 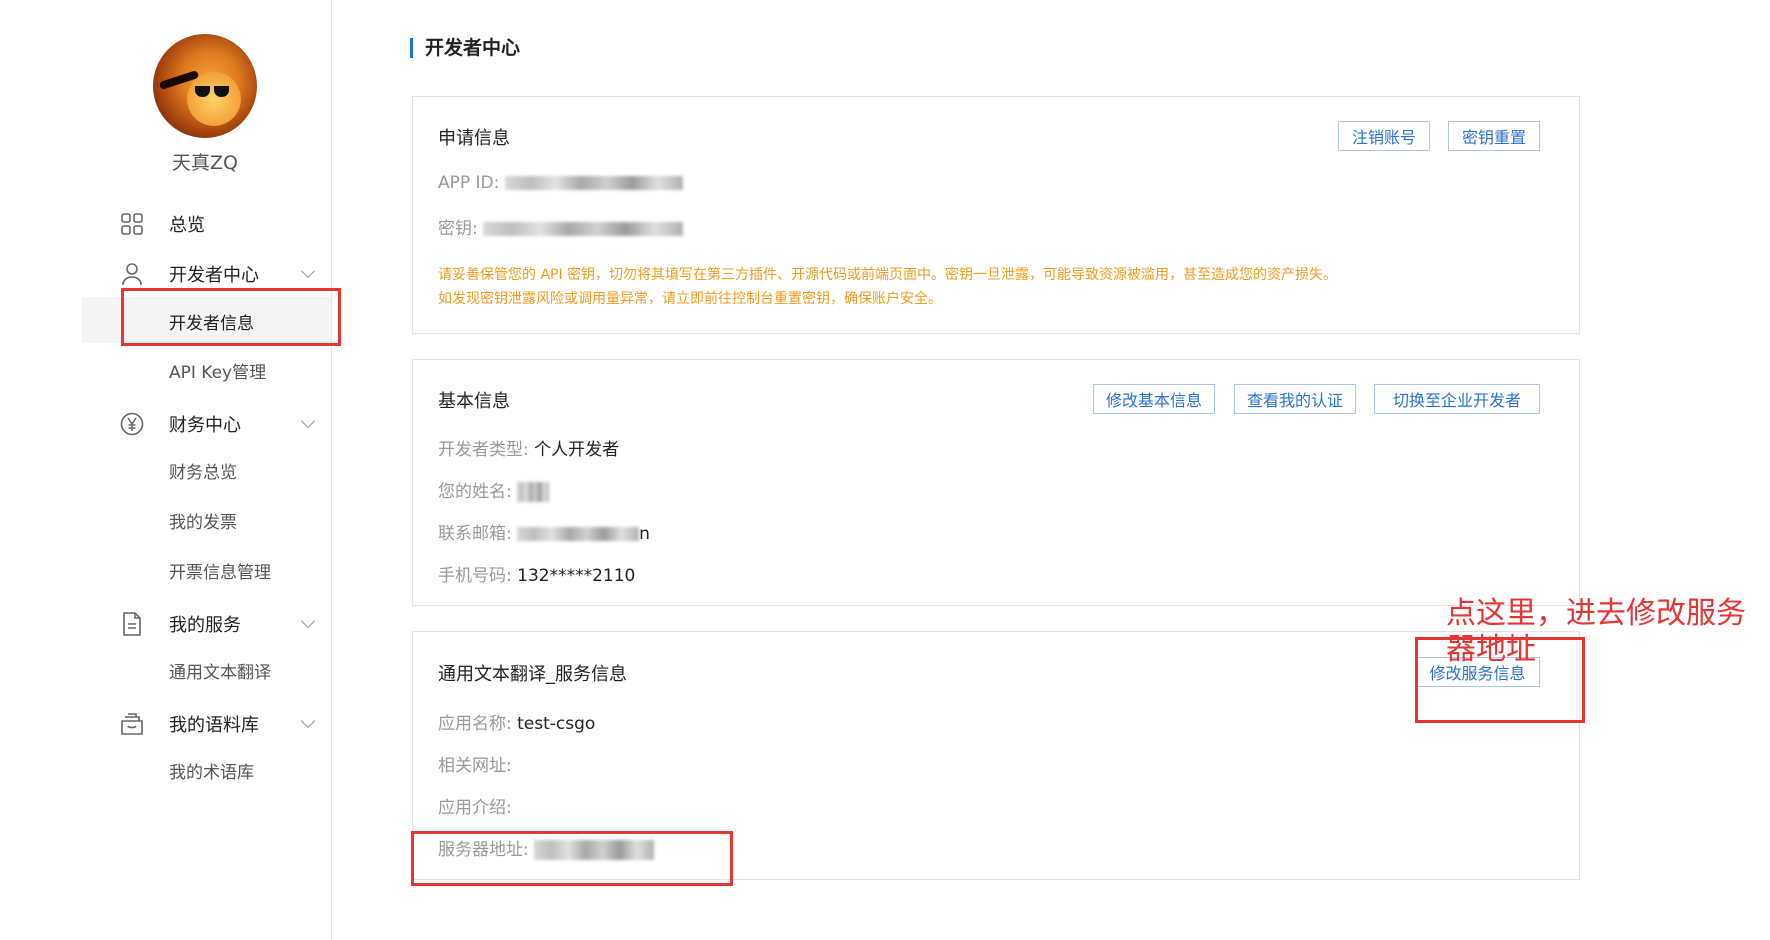 What do you see at coordinates (165, 624) in the screenshot?
I see `nav-my-services: 我的服务` at bounding box center [165, 624].